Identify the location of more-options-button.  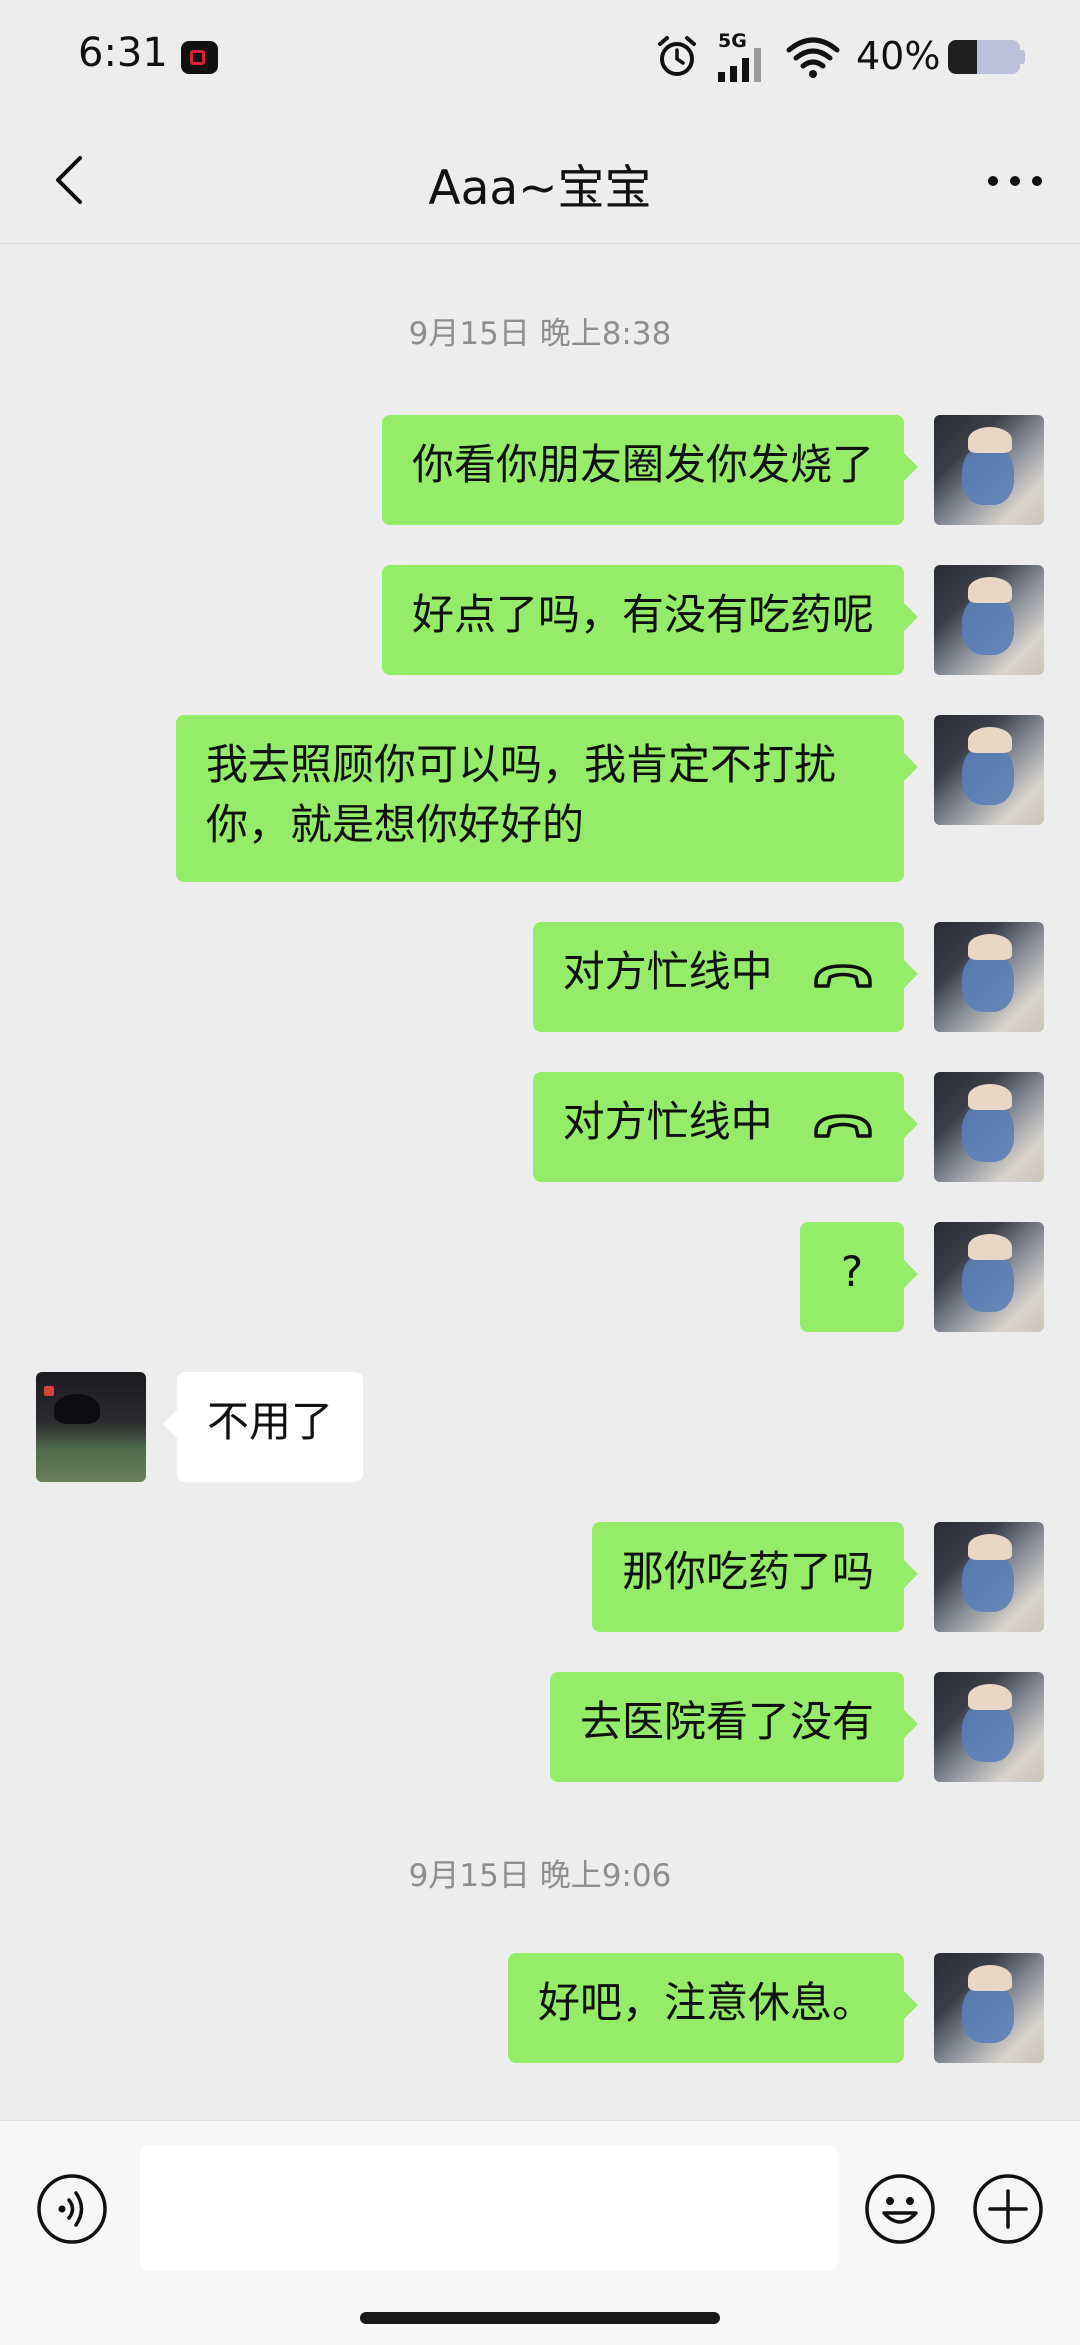
(1015, 181).